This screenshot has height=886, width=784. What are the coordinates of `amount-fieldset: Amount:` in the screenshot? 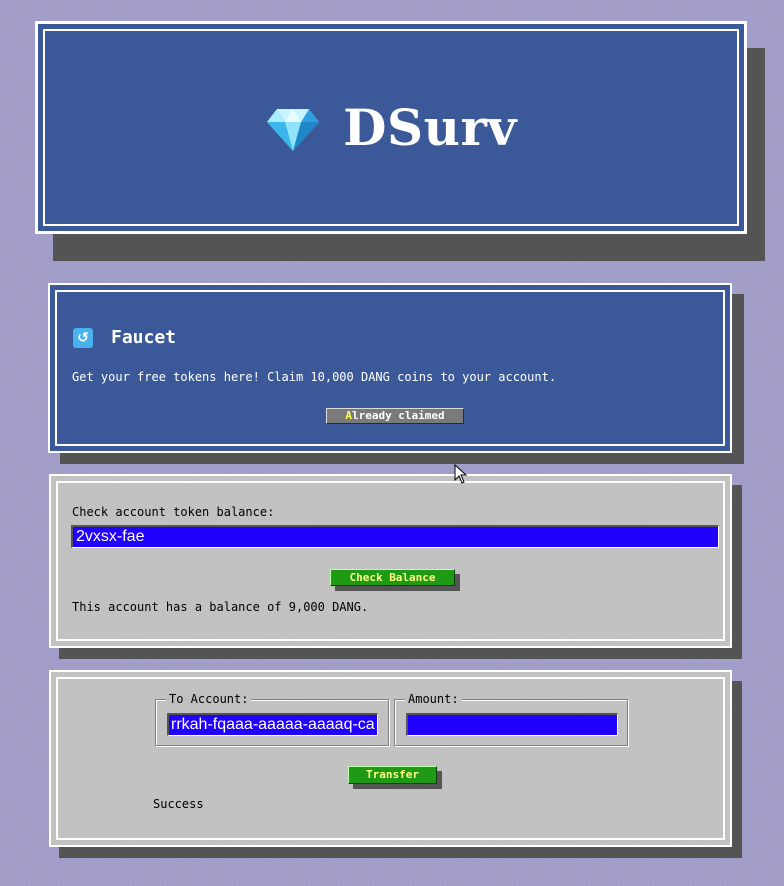 It's located at (511, 719).